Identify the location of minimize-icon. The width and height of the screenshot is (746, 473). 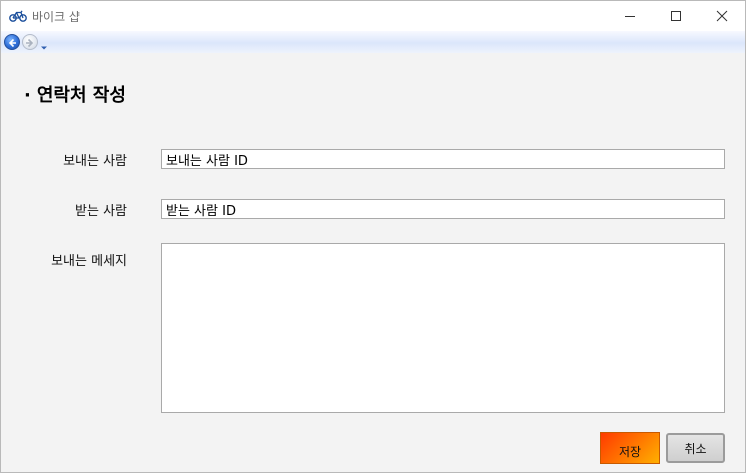
(630, 16).